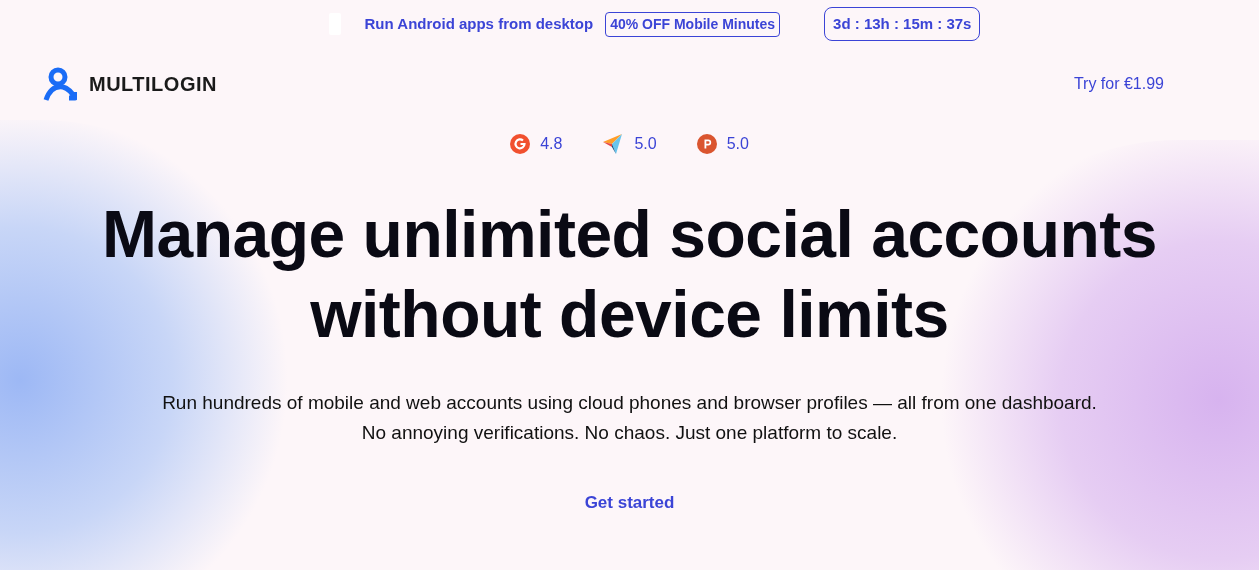 The image size is (1259, 570). Describe the element at coordinates (629, 418) in the screenshot. I see `hero-subtitle: Run hundreds of mobile and web accounts using cloud phones and browser profiles — all from one dashboard. No annoying verifications. No chaos. Just one platform to scale.` at that location.